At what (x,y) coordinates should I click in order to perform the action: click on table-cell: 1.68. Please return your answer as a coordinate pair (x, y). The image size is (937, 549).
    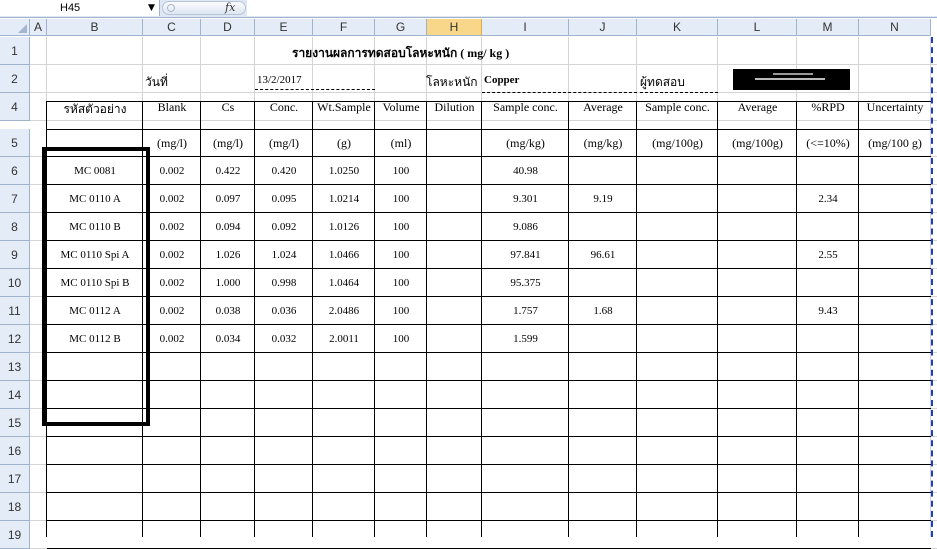
    Looking at the image, I should click on (603, 311).